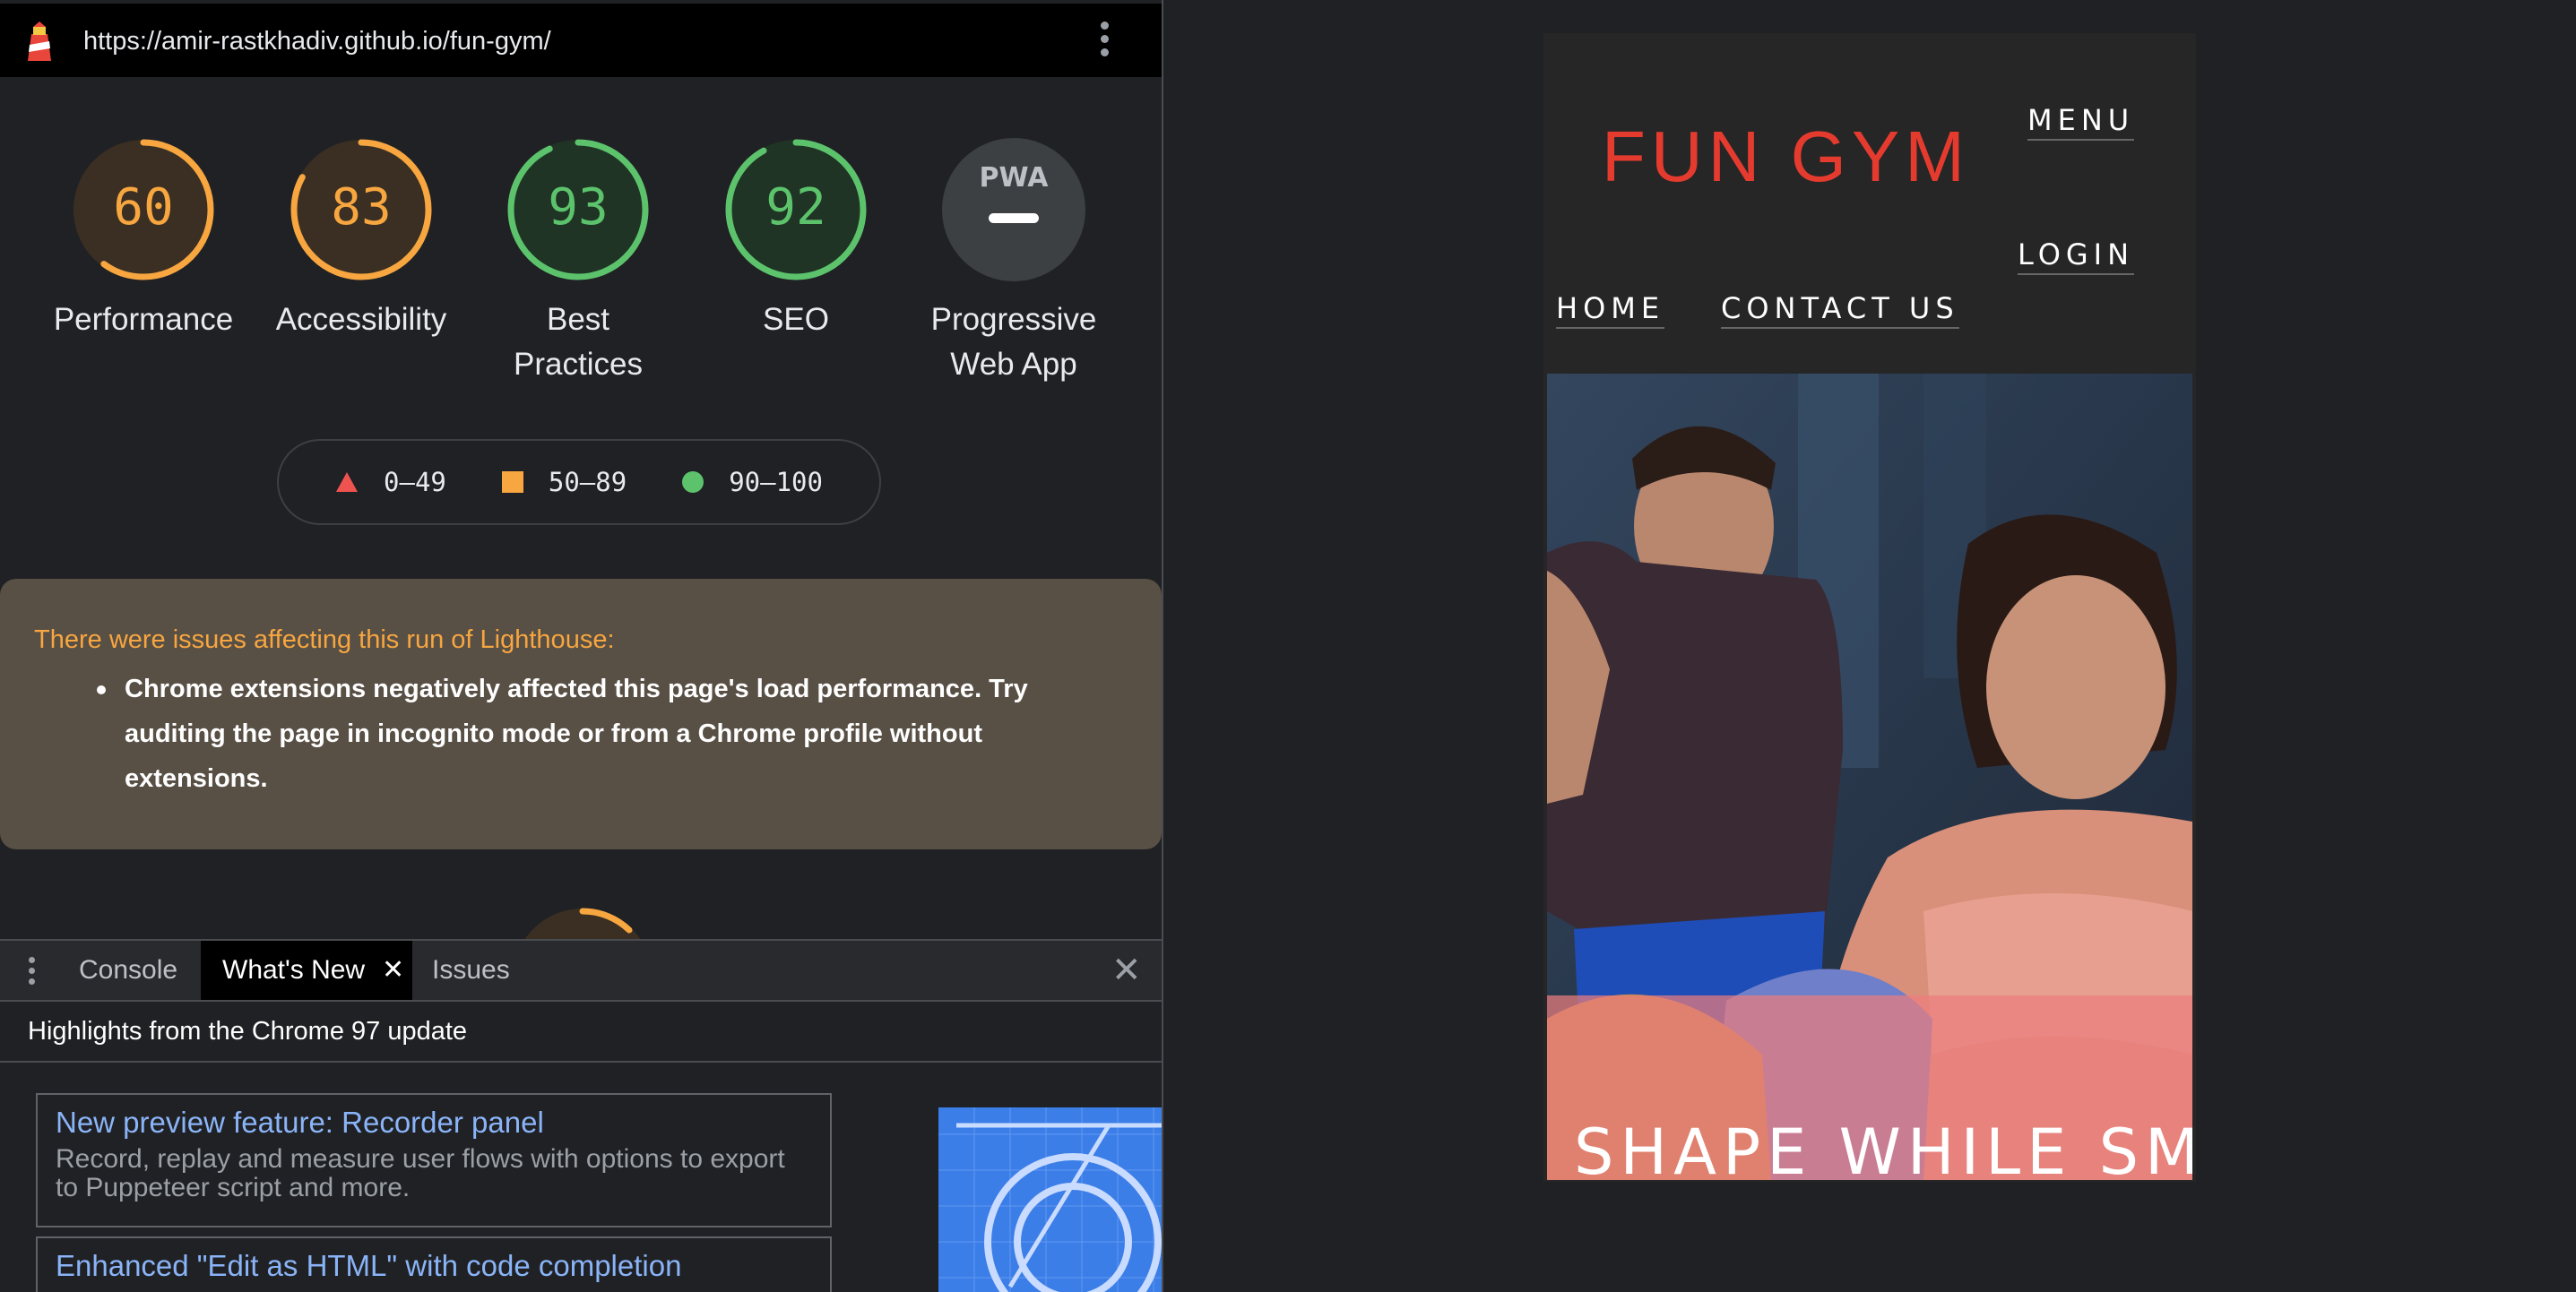  I want to click on drawer-menu-button, so click(31, 973).